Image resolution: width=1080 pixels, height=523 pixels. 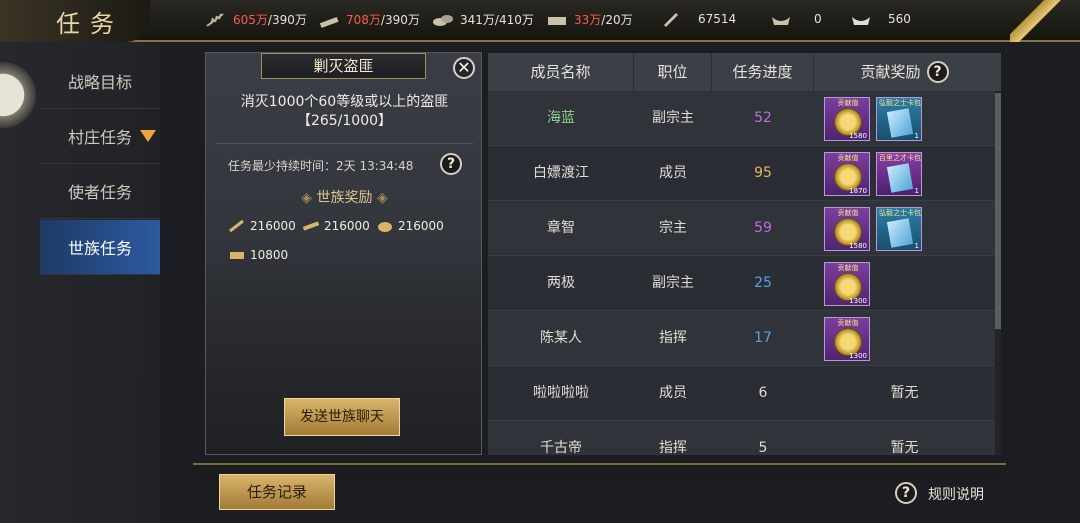 I want to click on header-role: 职位, so click(x=673, y=72).